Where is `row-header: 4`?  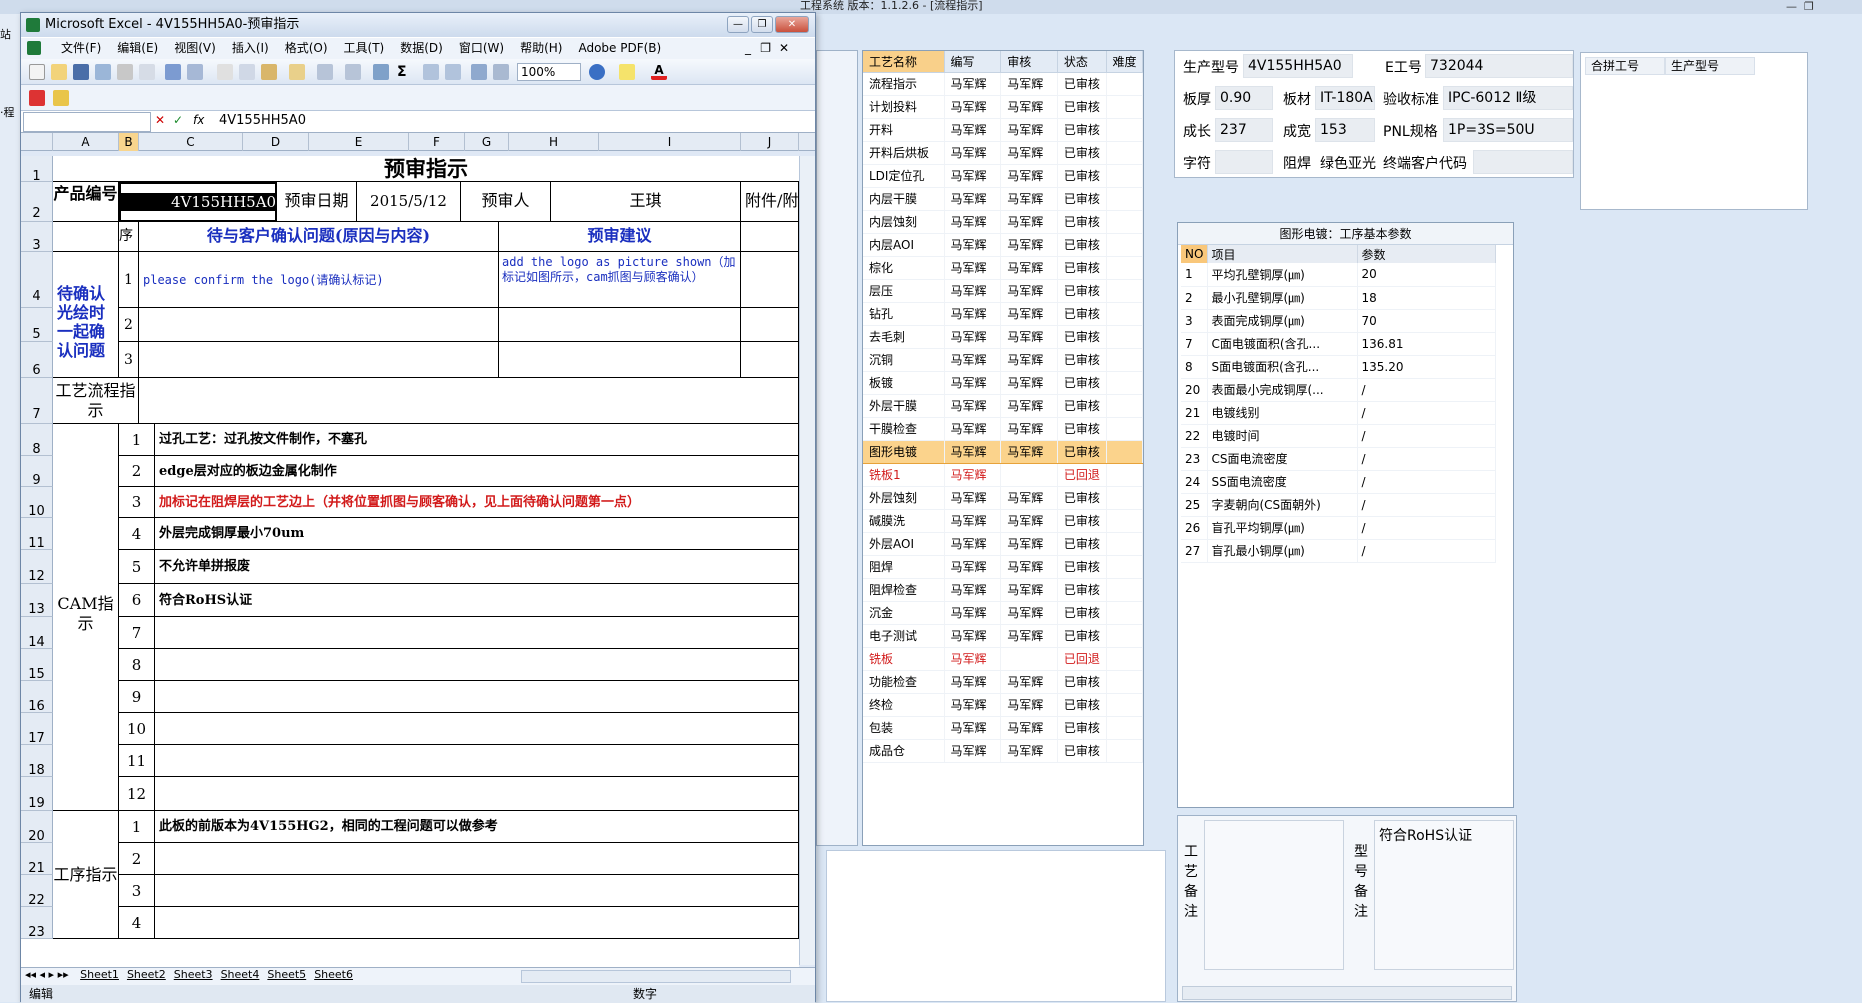 row-header: 4 is located at coordinates (37, 280).